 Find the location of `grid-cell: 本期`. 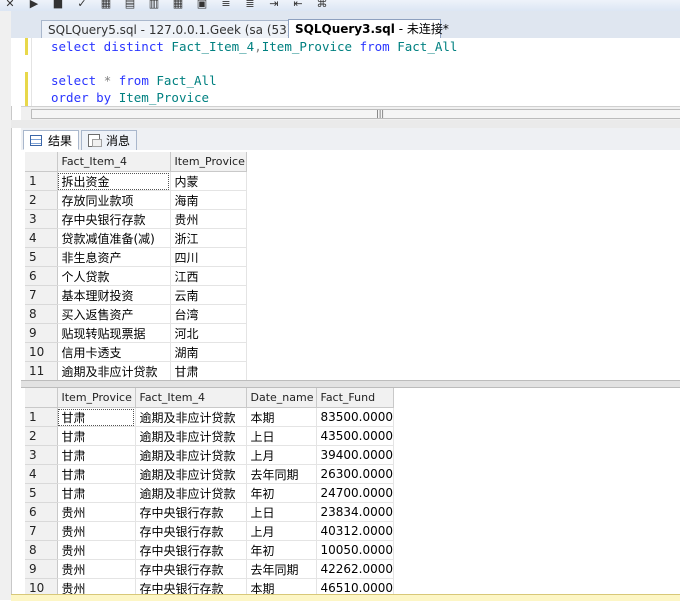

grid-cell: 本期 is located at coordinates (281, 417).